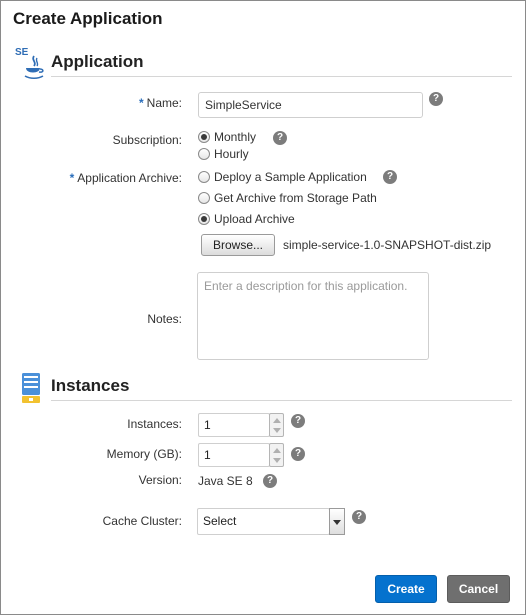 This screenshot has height=615, width=526. I want to click on archive-upload-radio, so click(204, 219).